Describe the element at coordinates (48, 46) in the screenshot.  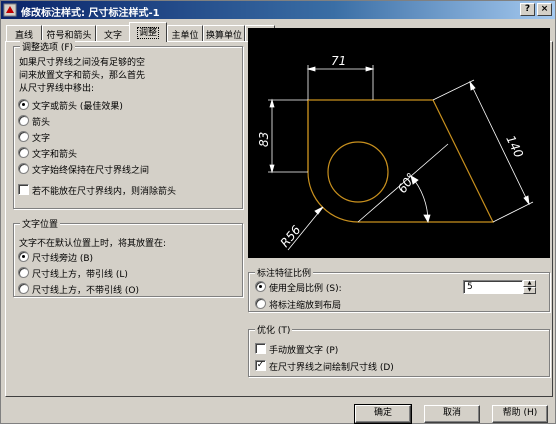
I see `fit-options-title: 调整选项 (F)` at that location.